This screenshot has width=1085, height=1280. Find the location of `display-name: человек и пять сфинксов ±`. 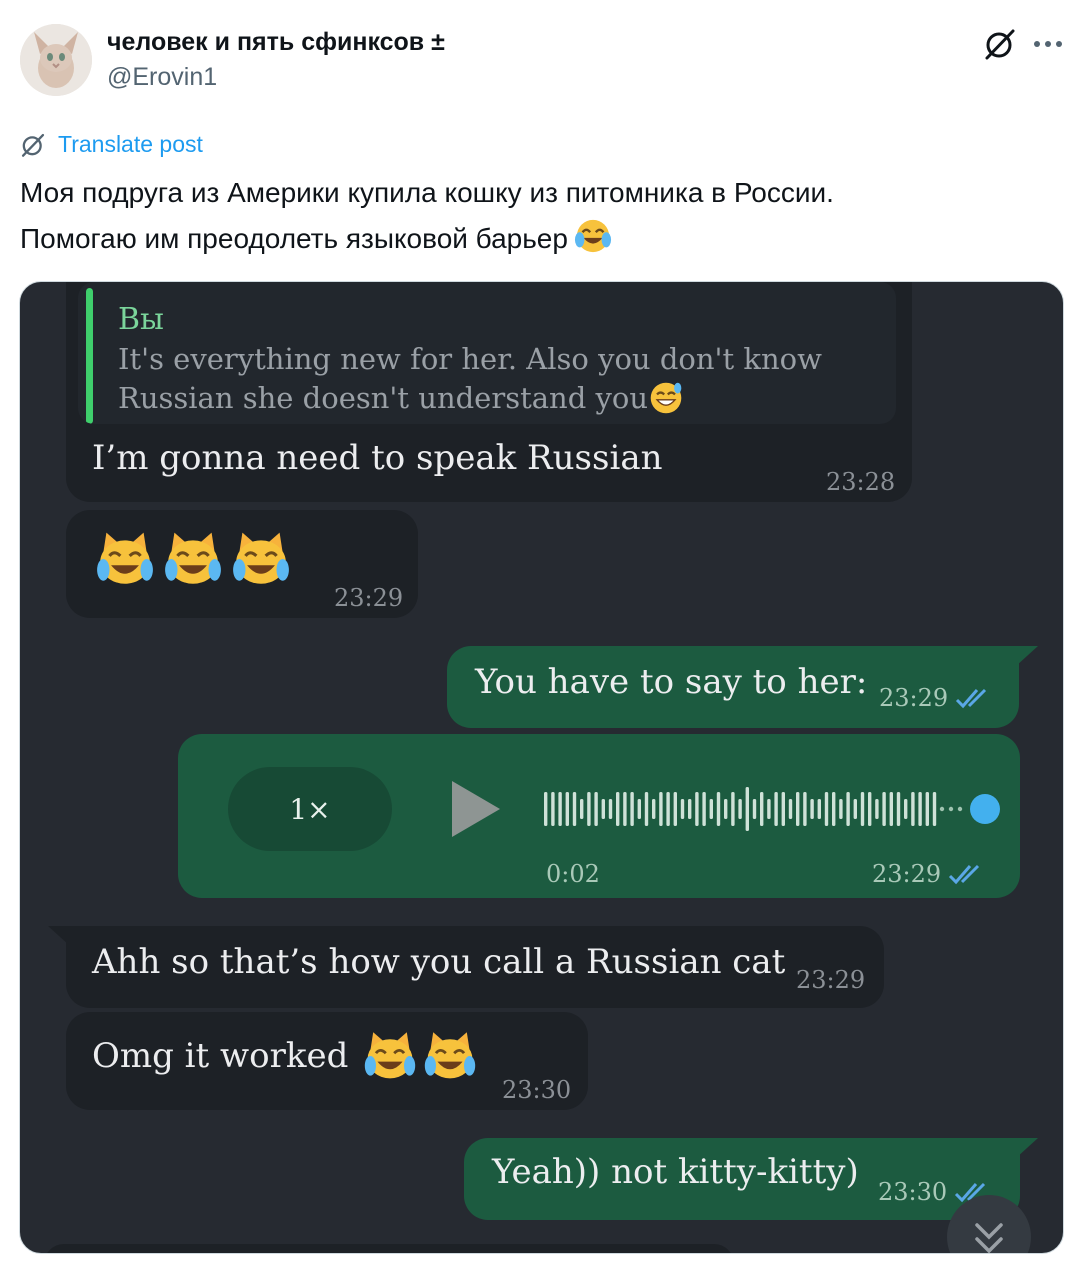

display-name: человек и пять сфинксов ± is located at coordinates (276, 42).